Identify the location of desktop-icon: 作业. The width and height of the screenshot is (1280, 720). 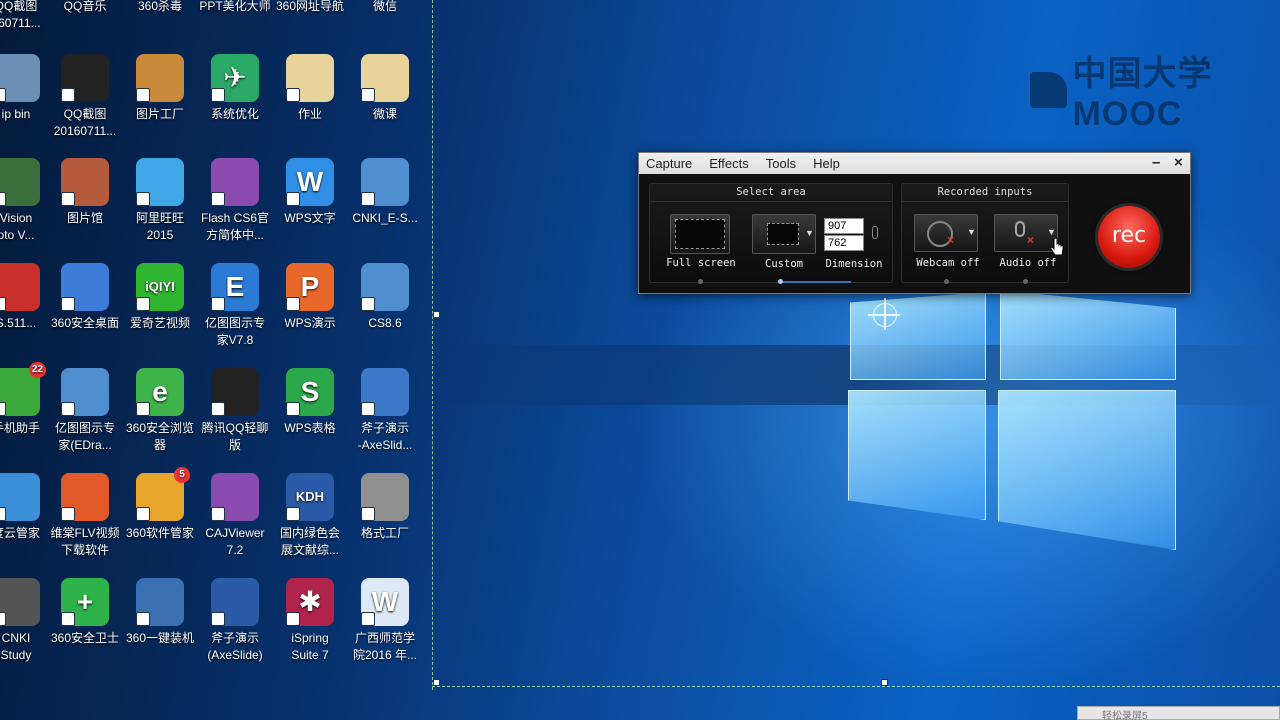
(310, 88).